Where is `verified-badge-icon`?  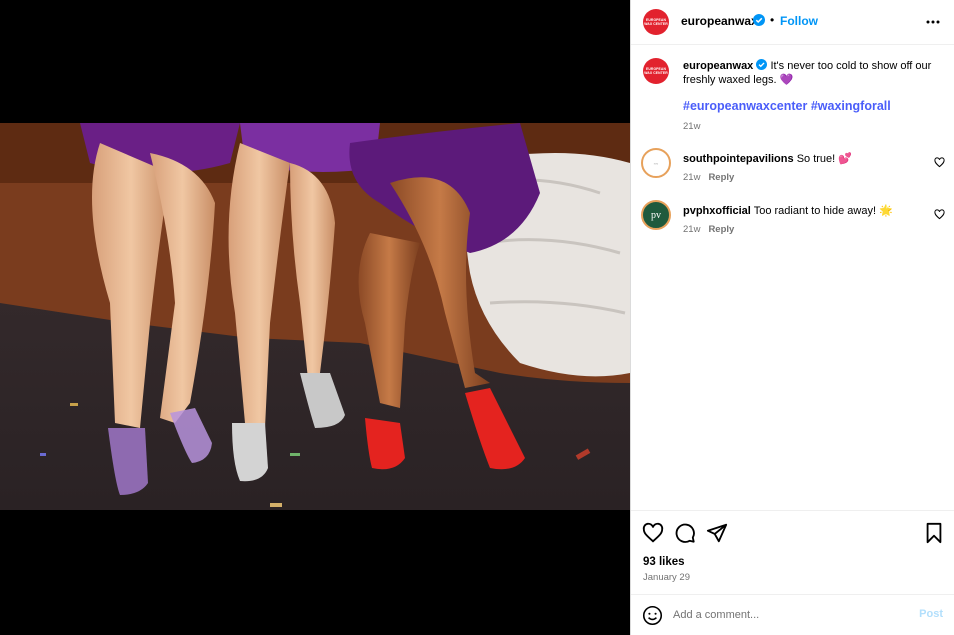
verified-badge-icon is located at coordinates (759, 20).